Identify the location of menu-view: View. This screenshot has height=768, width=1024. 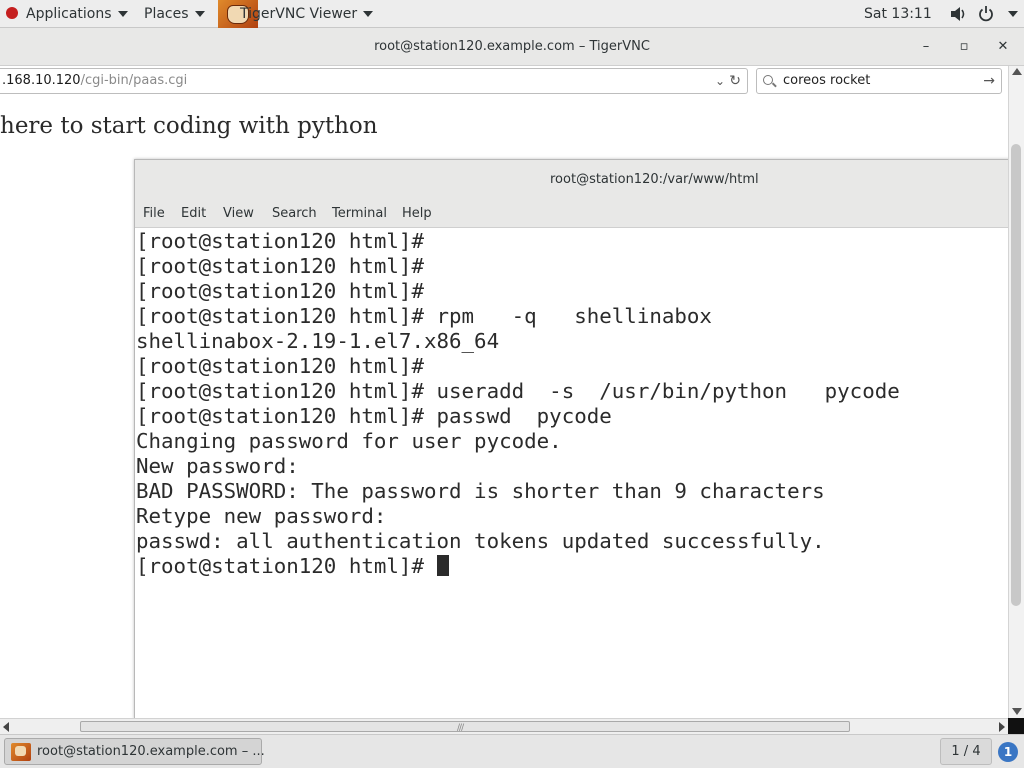
(238, 214).